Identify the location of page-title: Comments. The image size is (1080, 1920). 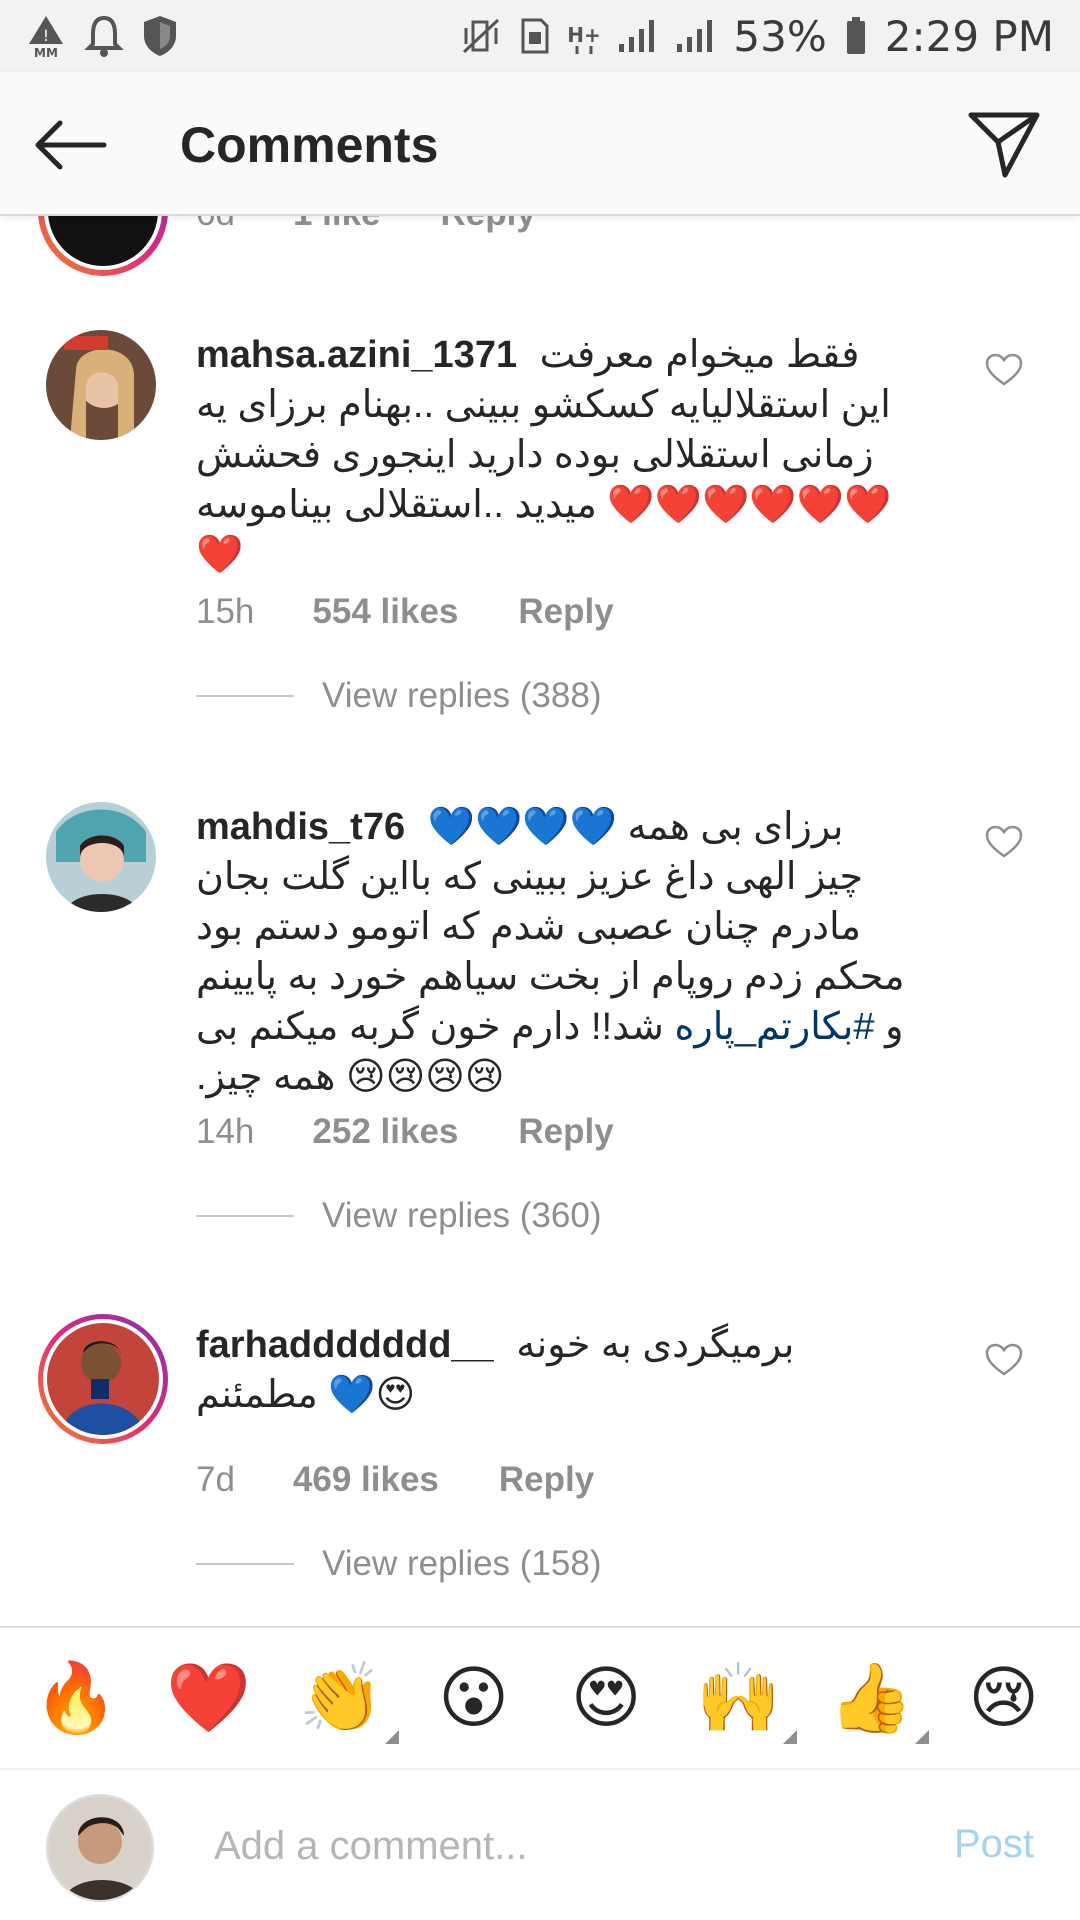
(309, 145).